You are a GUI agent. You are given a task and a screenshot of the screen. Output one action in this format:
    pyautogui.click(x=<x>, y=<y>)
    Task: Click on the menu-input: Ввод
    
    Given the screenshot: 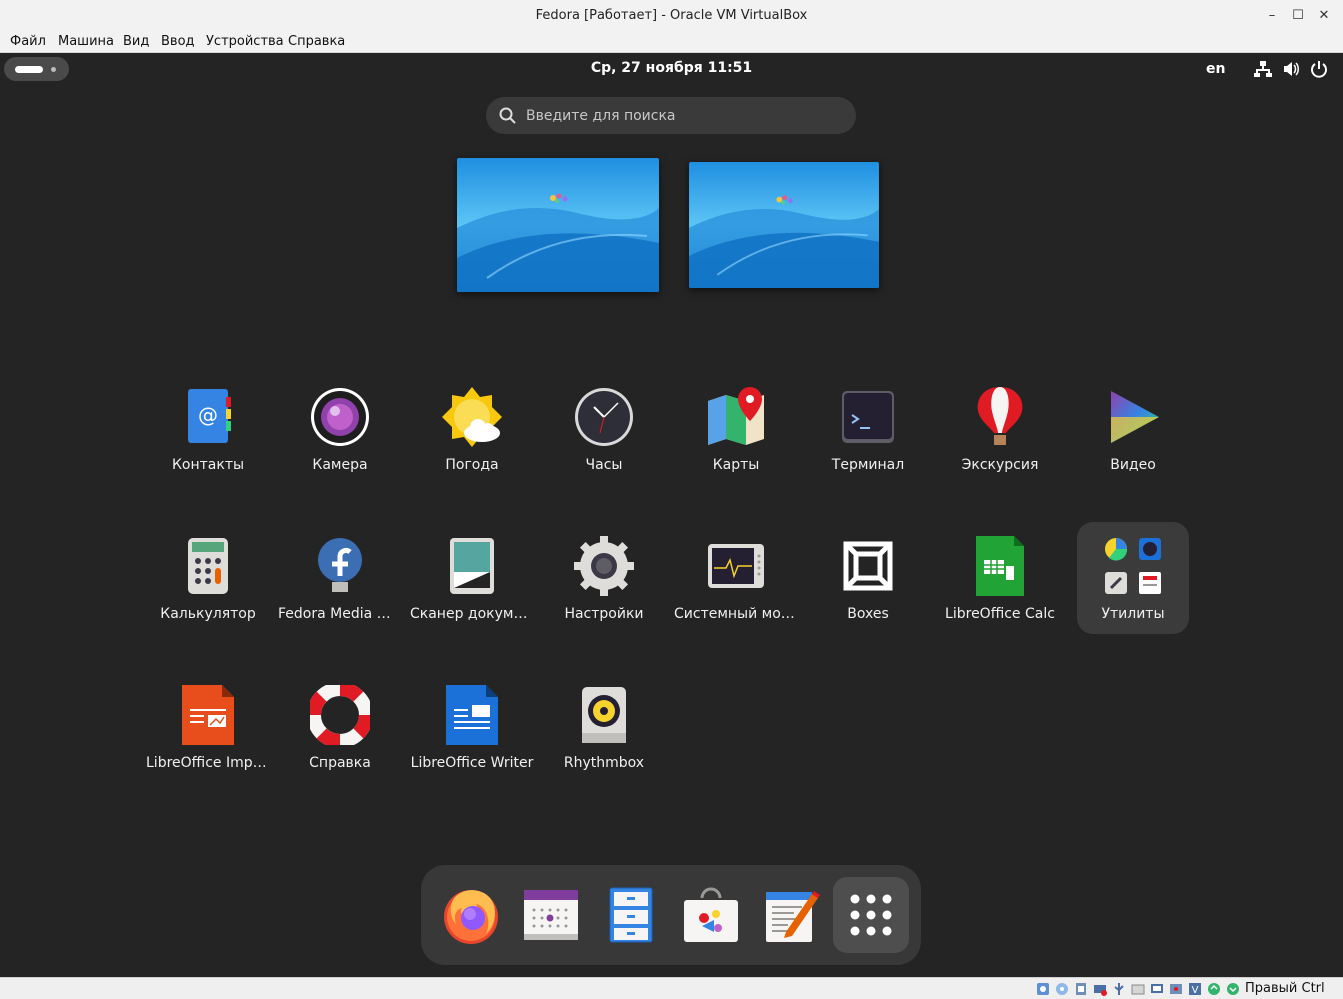 What is the action you would take?
    pyautogui.click(x=178, y=41)
    